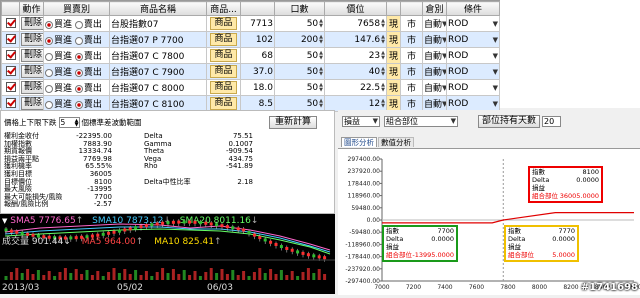  What do you see at coordinates (552, 121) in the screenshot?
I see `days-input: 20` at bounding box center [552, 121].